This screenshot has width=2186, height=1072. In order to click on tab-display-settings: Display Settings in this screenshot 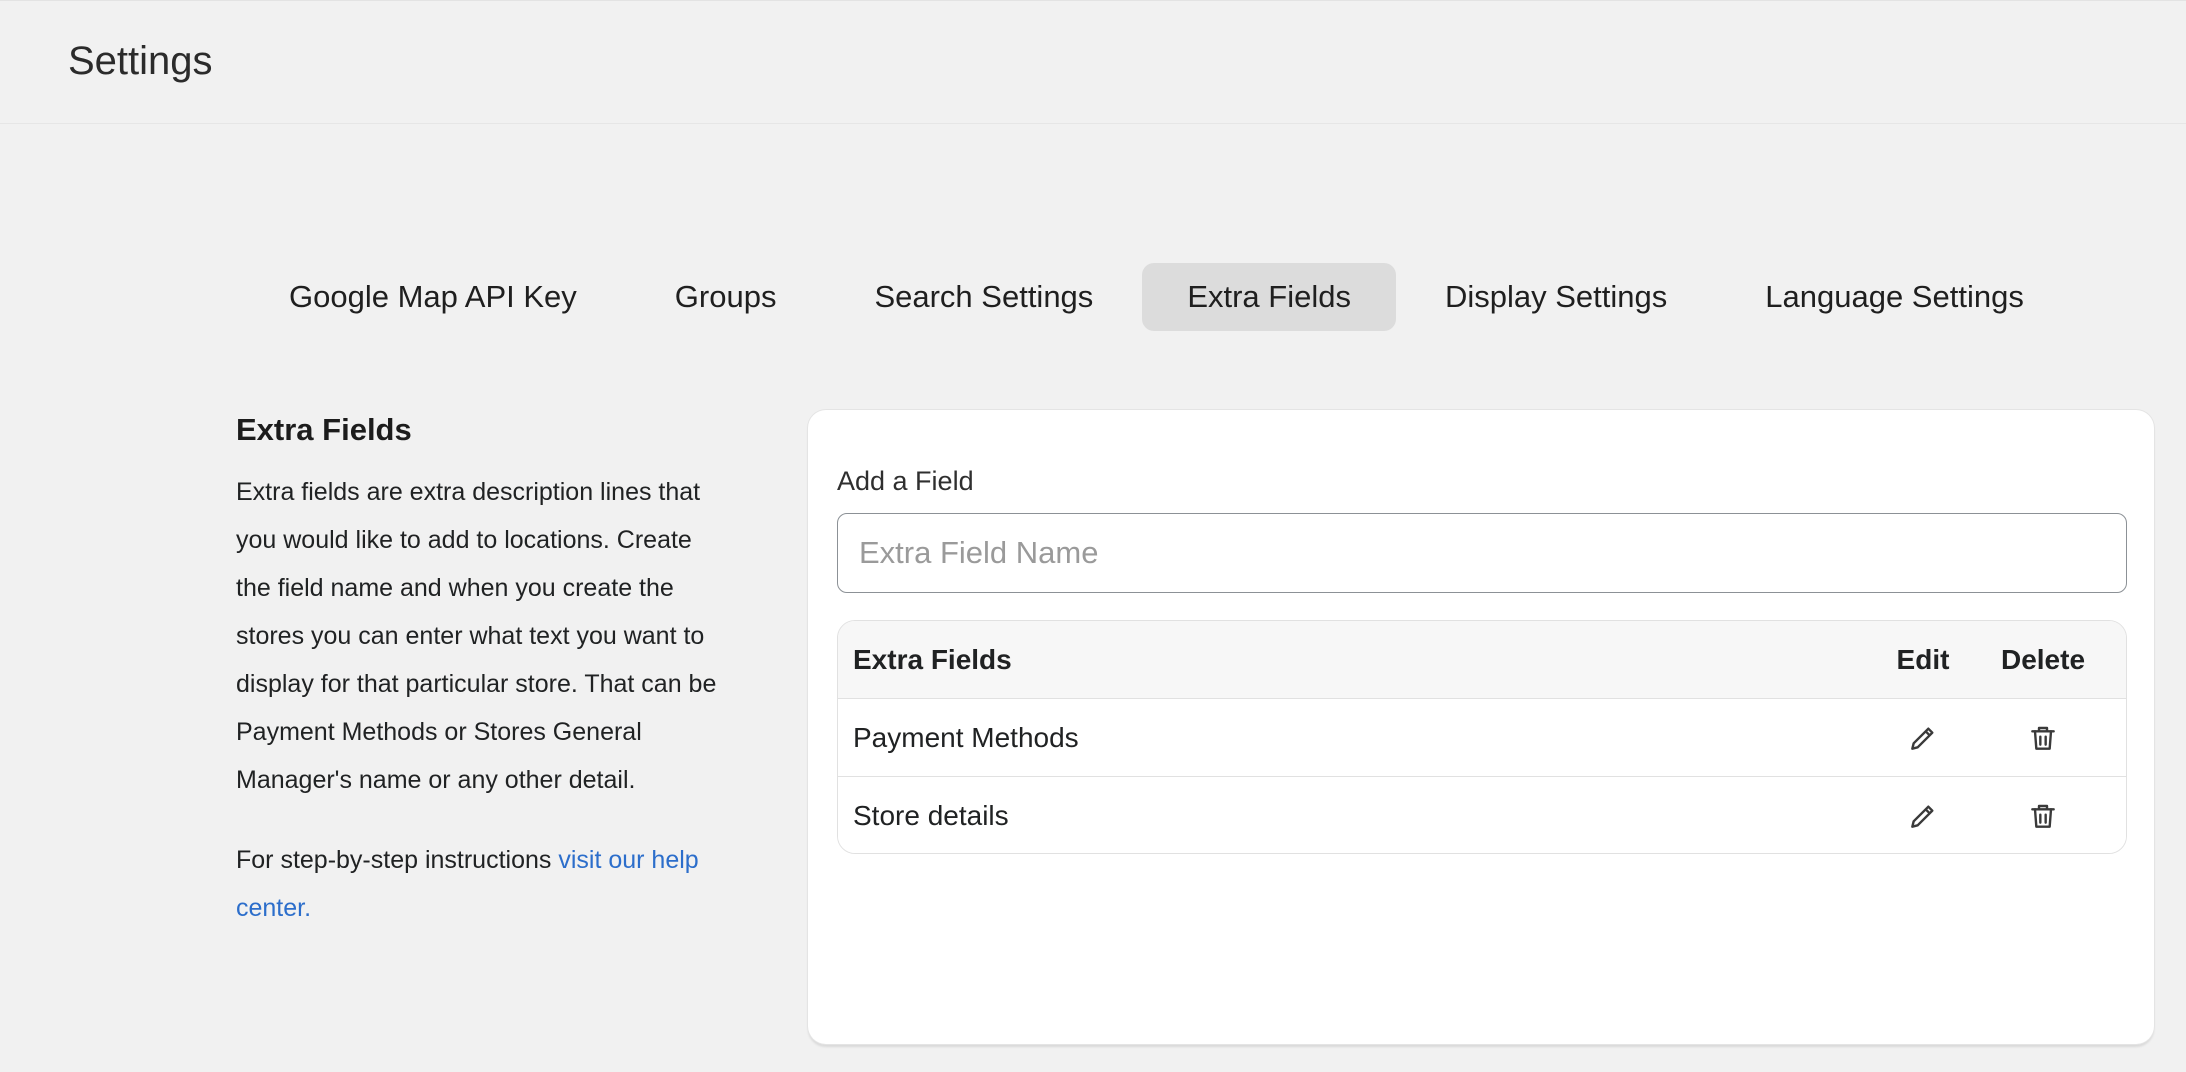, I will do `click(1556, 297)`.